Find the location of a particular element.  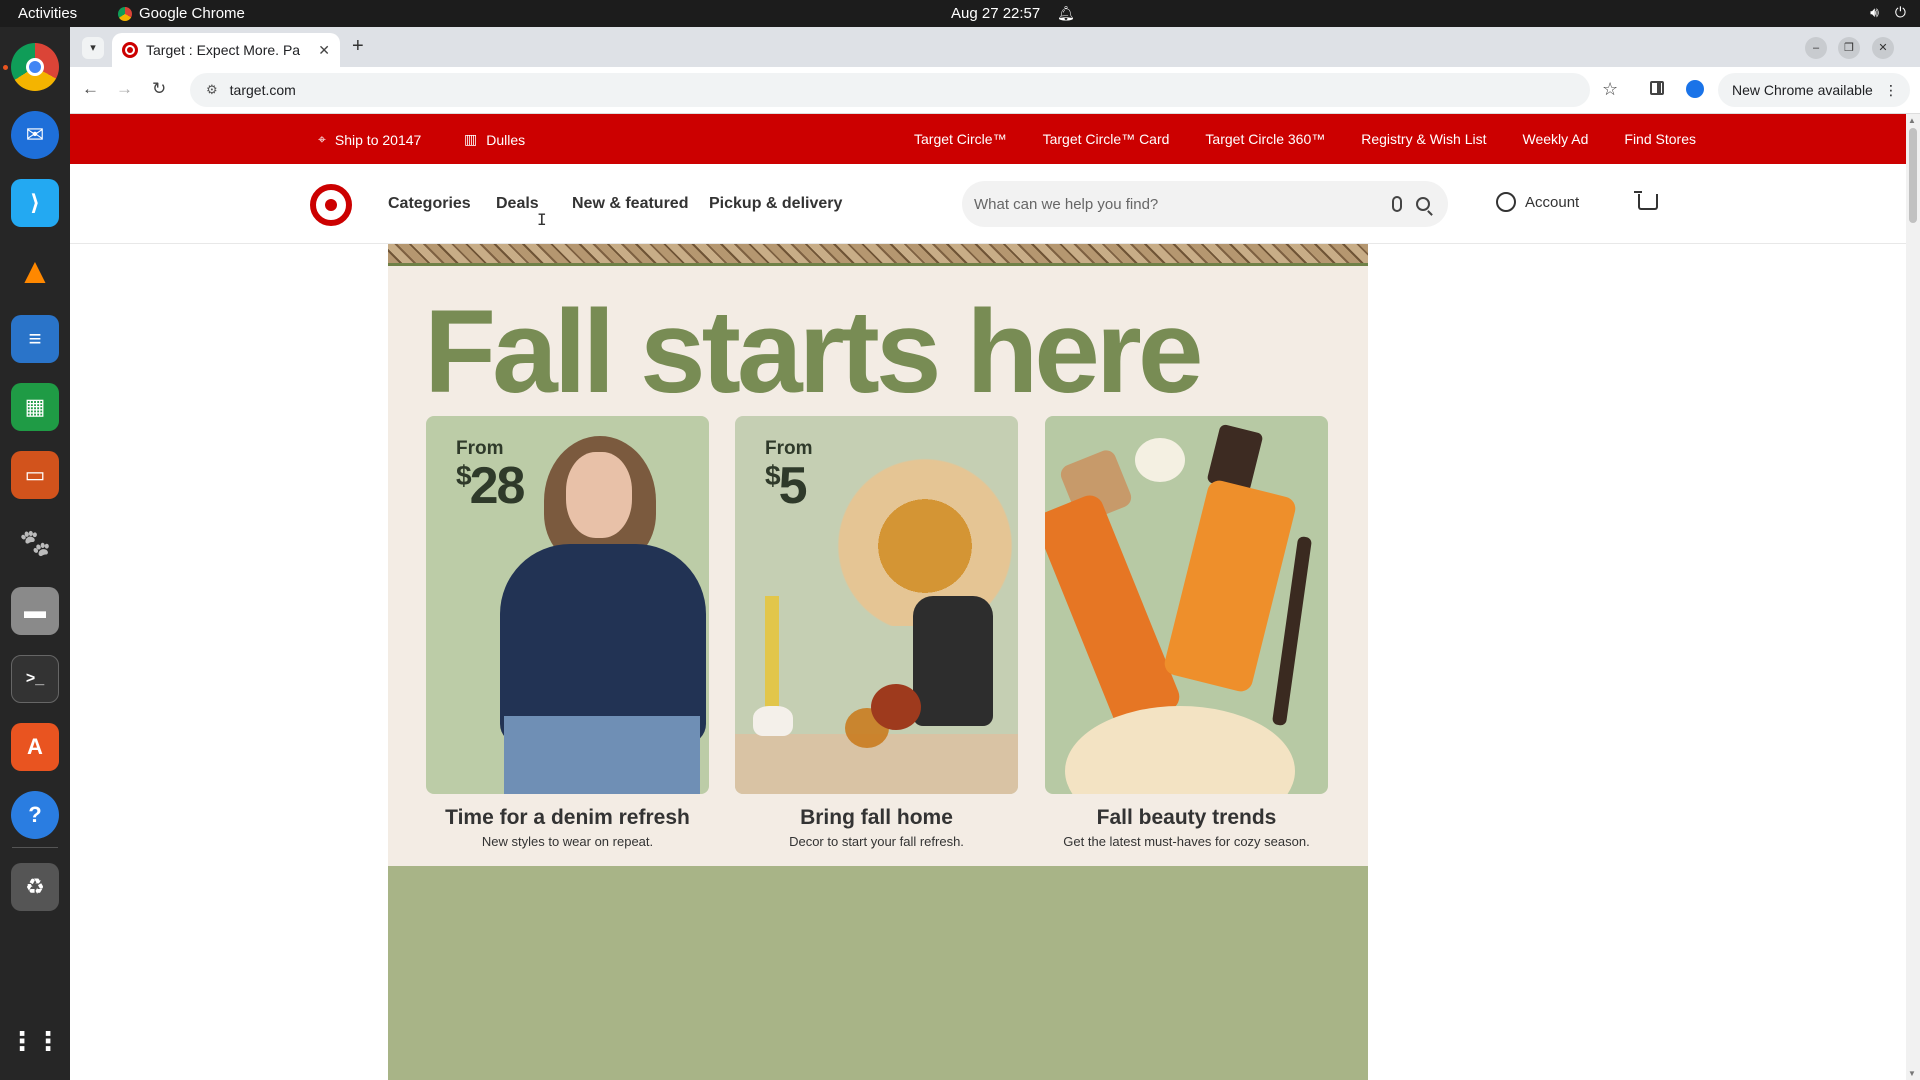

card-price: $5 is located at coordinates (786, 486).